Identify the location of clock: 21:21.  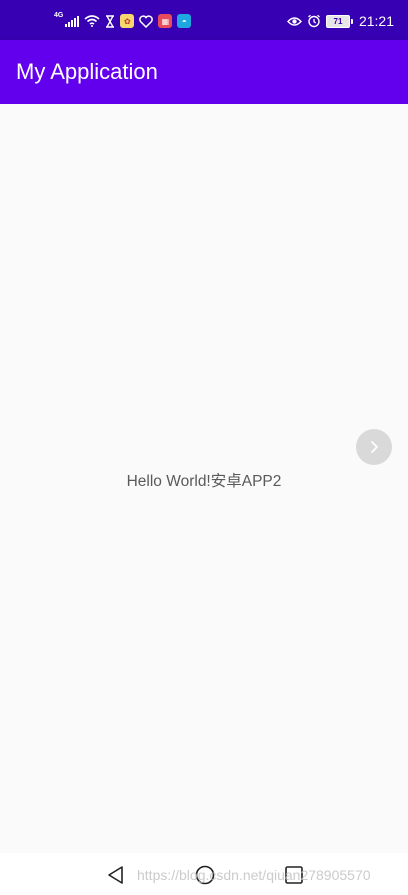
(376, 21).